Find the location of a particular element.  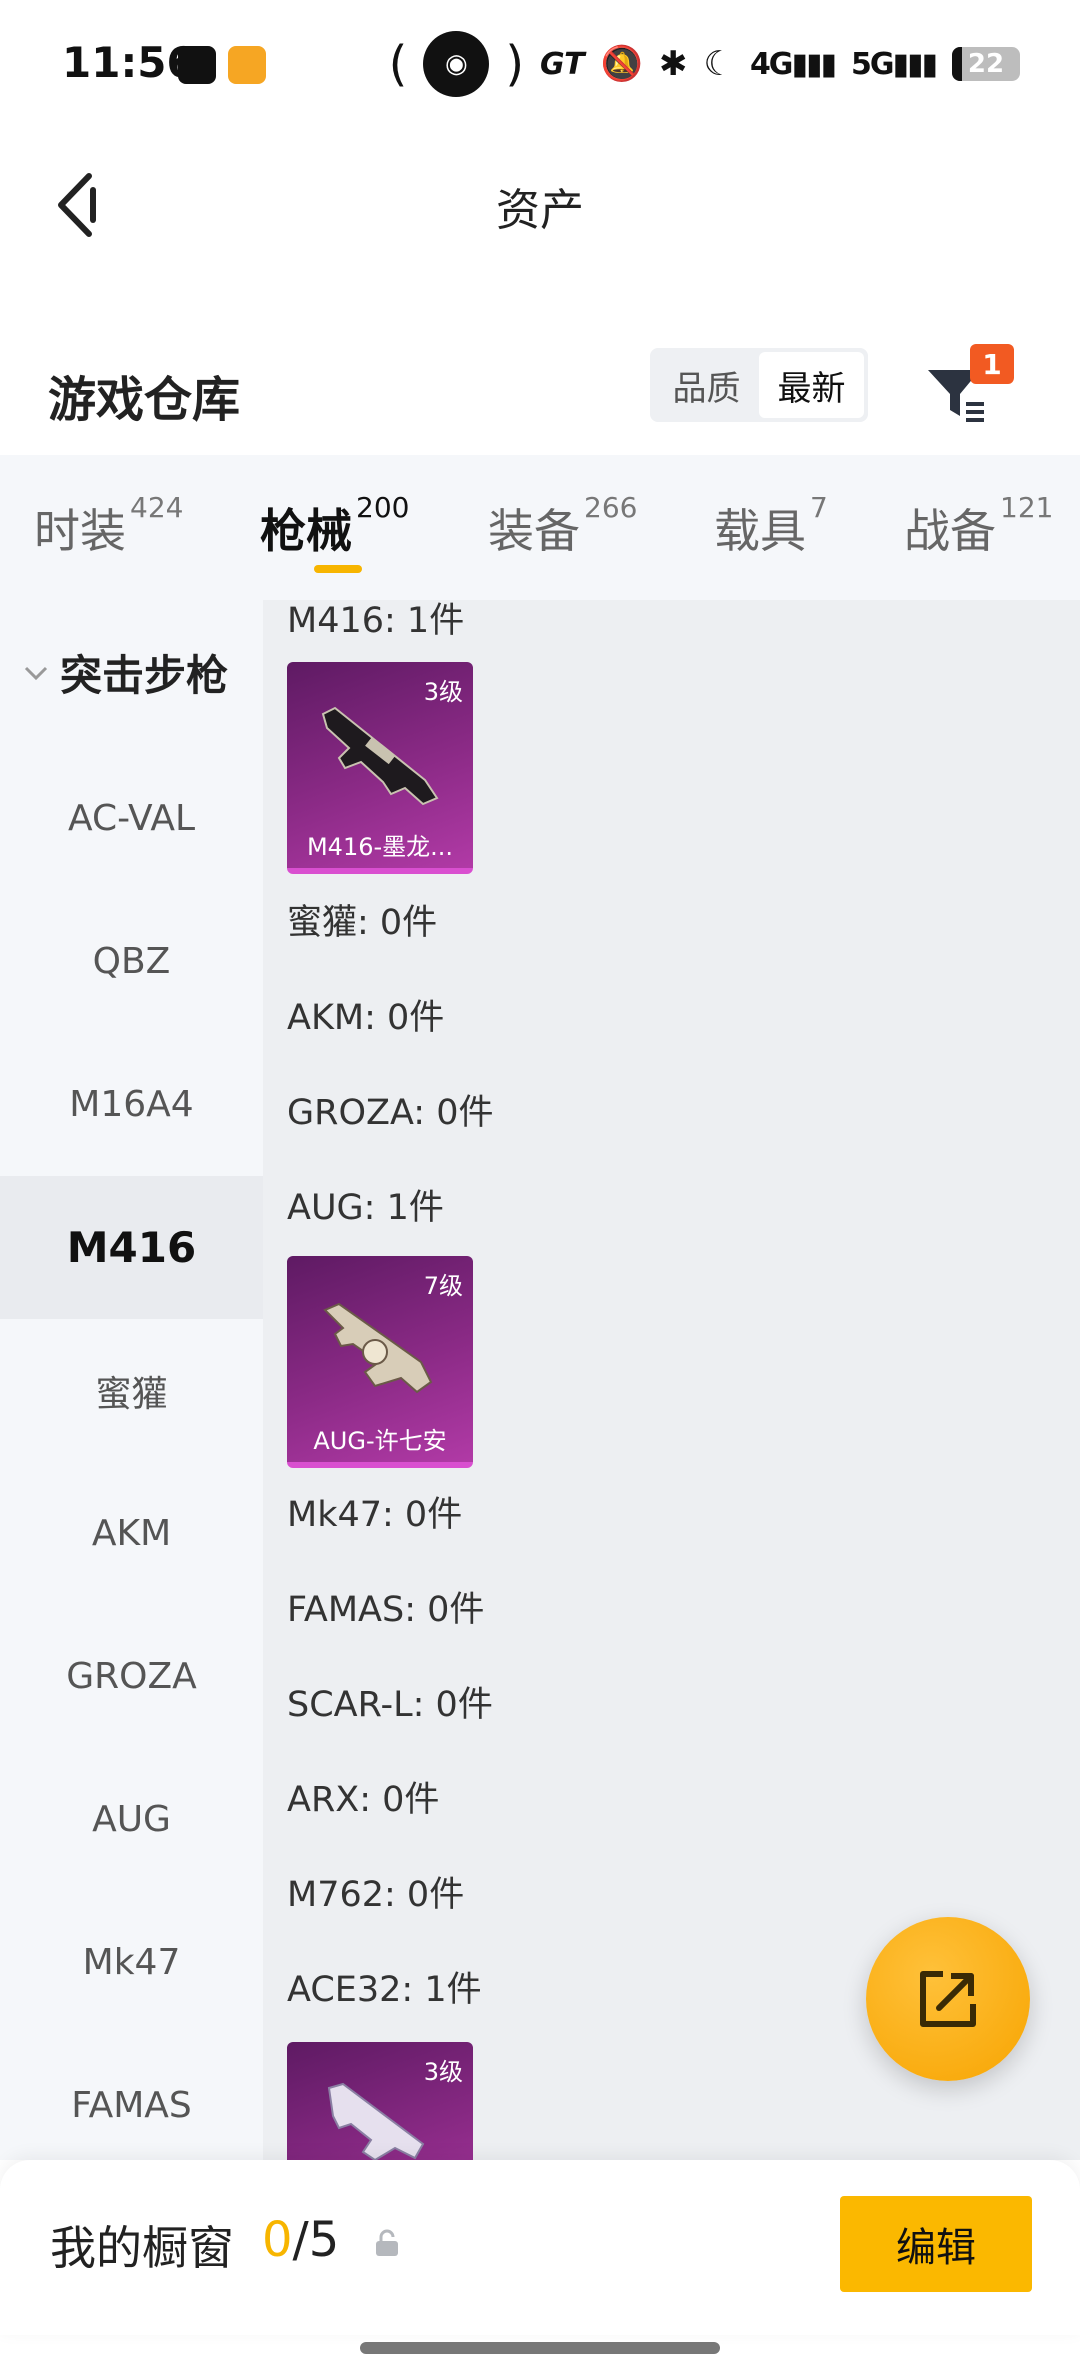

sidebar-item-groza: GROZA is located at coordinates (131, 1676).